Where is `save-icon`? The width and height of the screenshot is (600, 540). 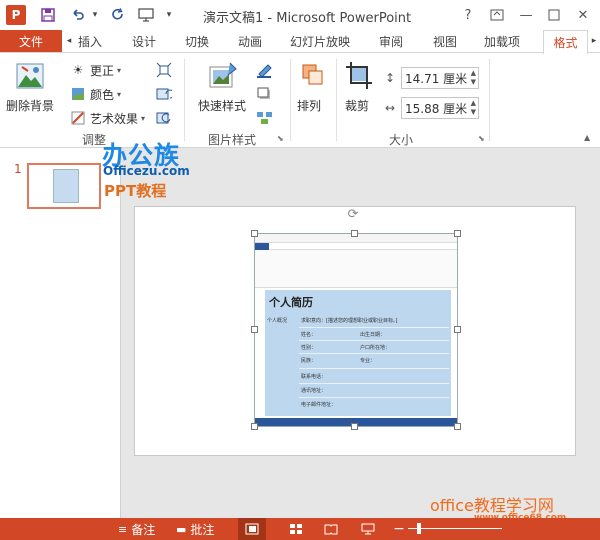 save-icon is located at coordinates (48, 15).